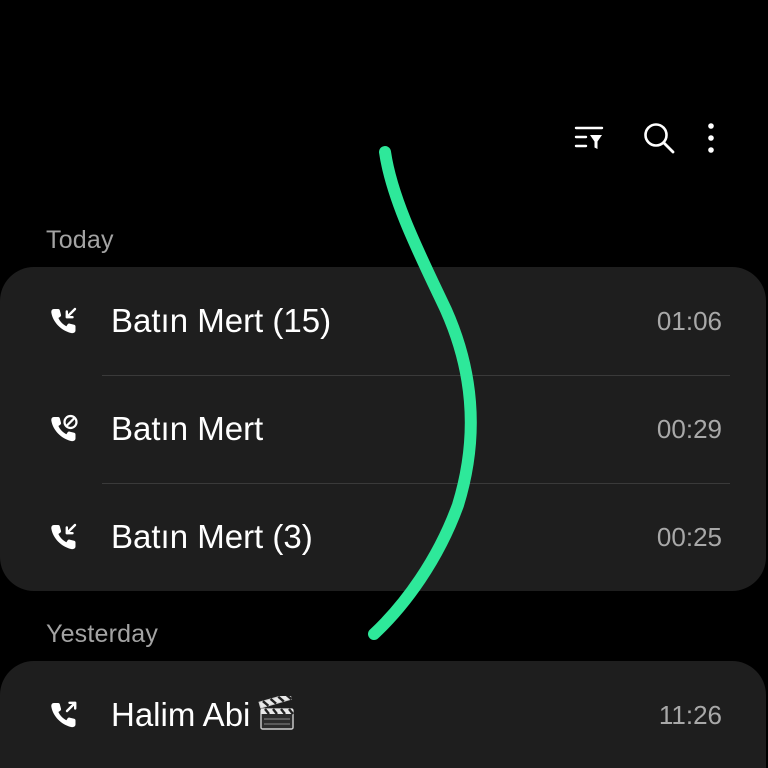 The image size is (768, 768). Describe the element at coordinates (102, 634) in the screenshot. I see `section-header-yesterday: Yesterday` at that location.